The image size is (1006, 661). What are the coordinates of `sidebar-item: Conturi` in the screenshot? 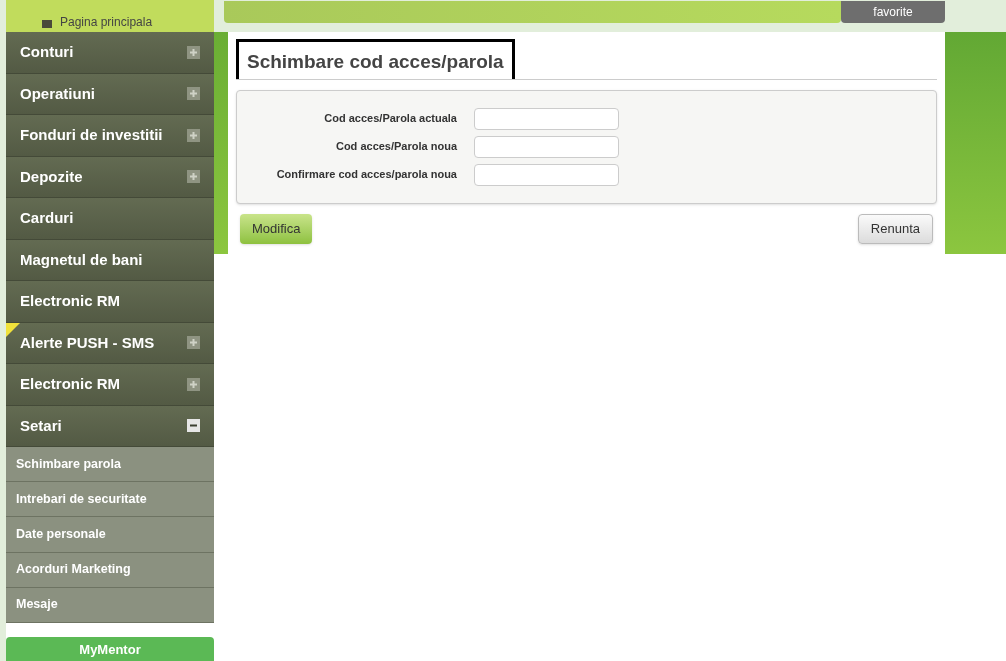 It's located at (110, 53).